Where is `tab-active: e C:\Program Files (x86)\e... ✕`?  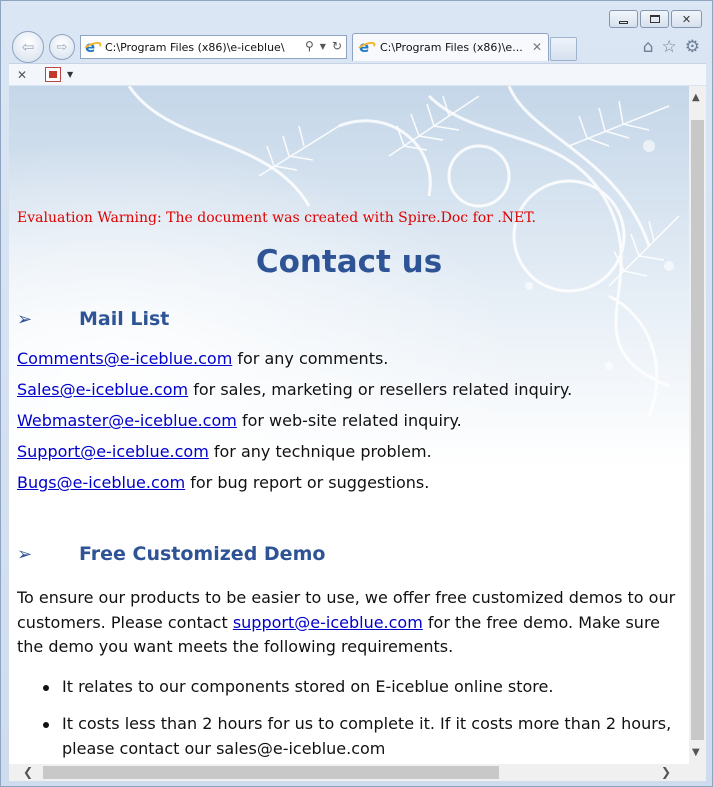
tab-active: e C:\Program Files (x86)\e... ✕ is located at coordinates (450, 47).